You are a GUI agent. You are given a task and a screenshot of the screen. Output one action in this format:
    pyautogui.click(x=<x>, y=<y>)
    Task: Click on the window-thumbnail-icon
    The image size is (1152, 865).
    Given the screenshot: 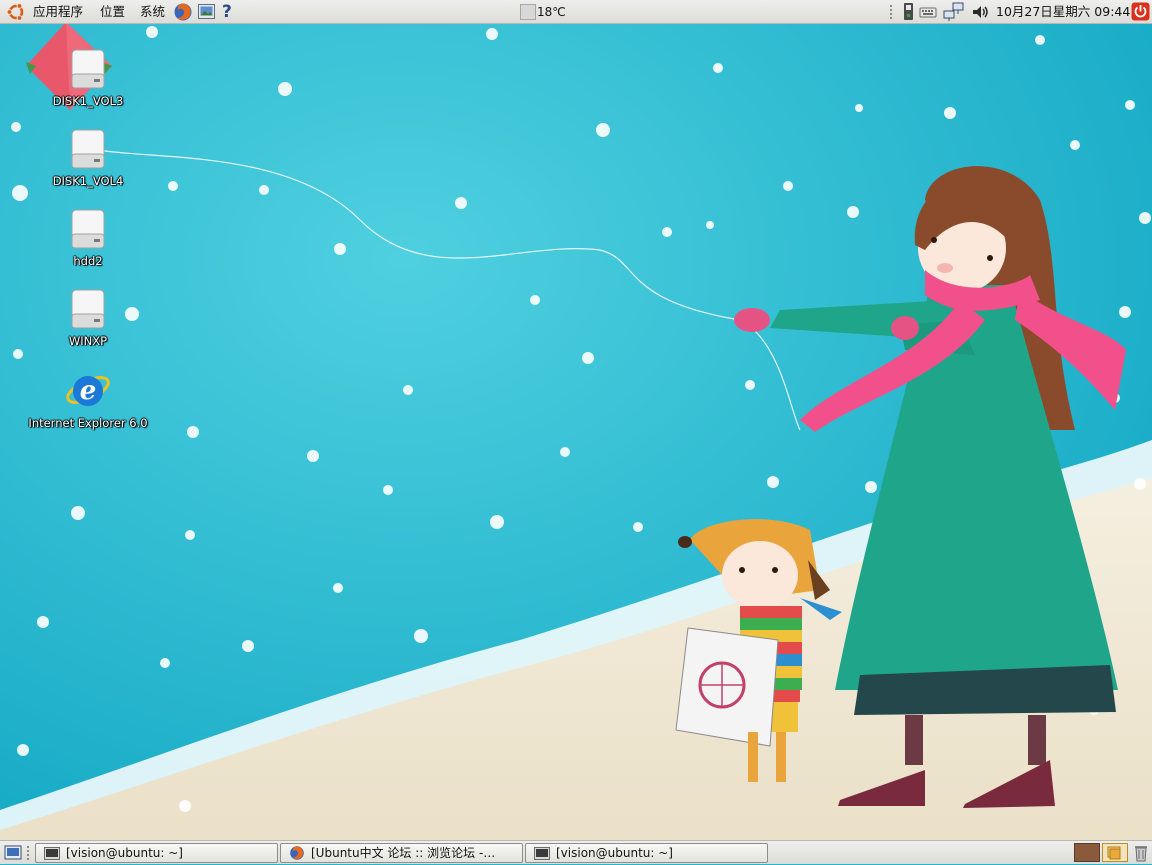 What is the action you would take?
    pyautogui.click(x=1114, y=853)
    